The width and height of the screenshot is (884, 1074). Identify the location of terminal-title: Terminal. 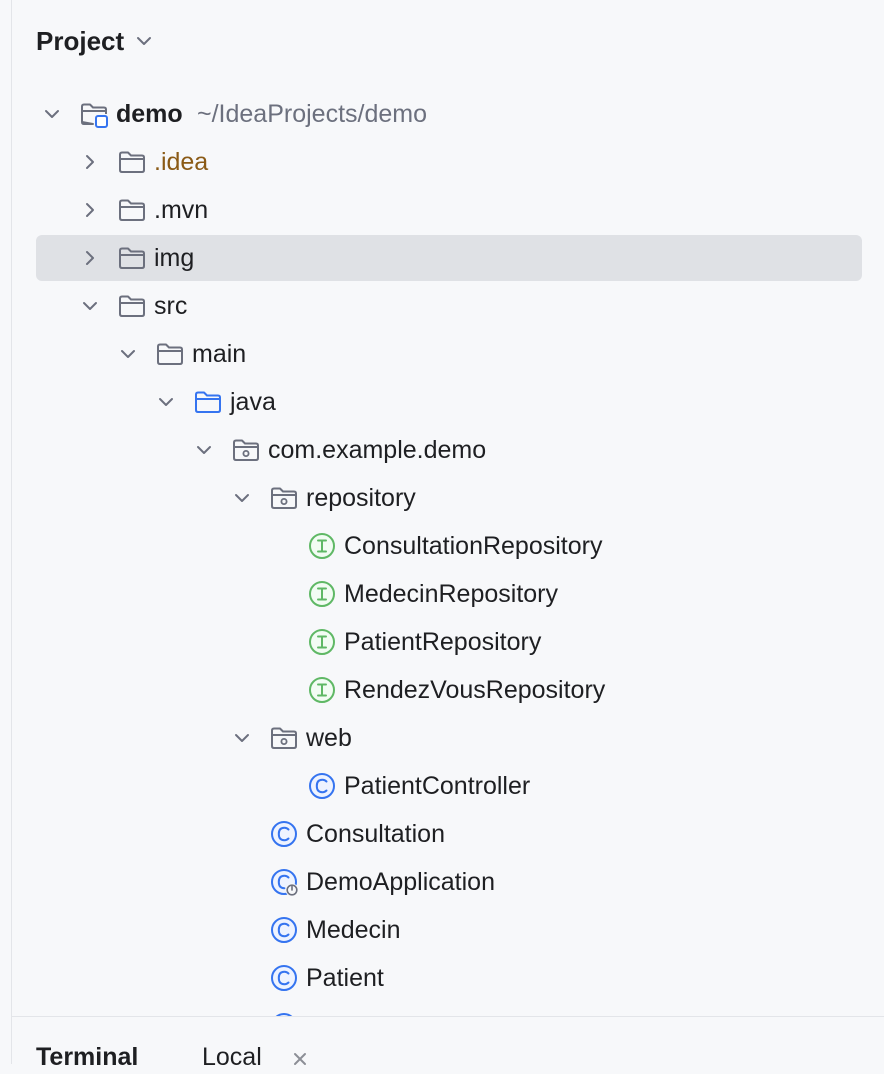
(87, 1057).